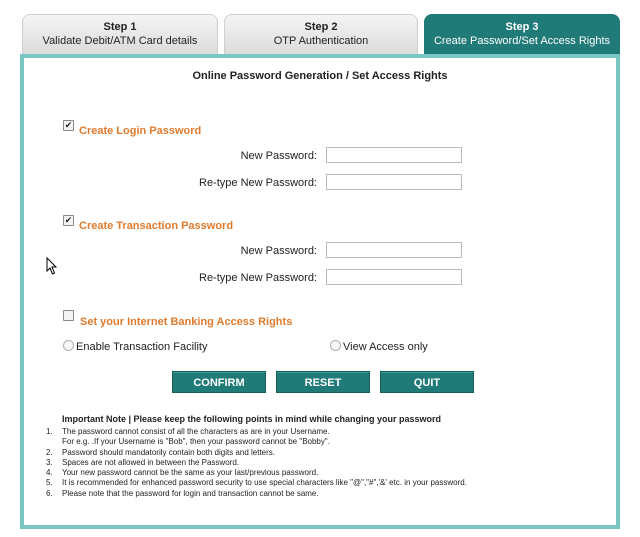 The height and width of the screenshot is (537, 640). What do you see at coordinates (219, 382) in the screenshot?
I see `confirm-button: CONFIRM` at bounding box center [219, 382].